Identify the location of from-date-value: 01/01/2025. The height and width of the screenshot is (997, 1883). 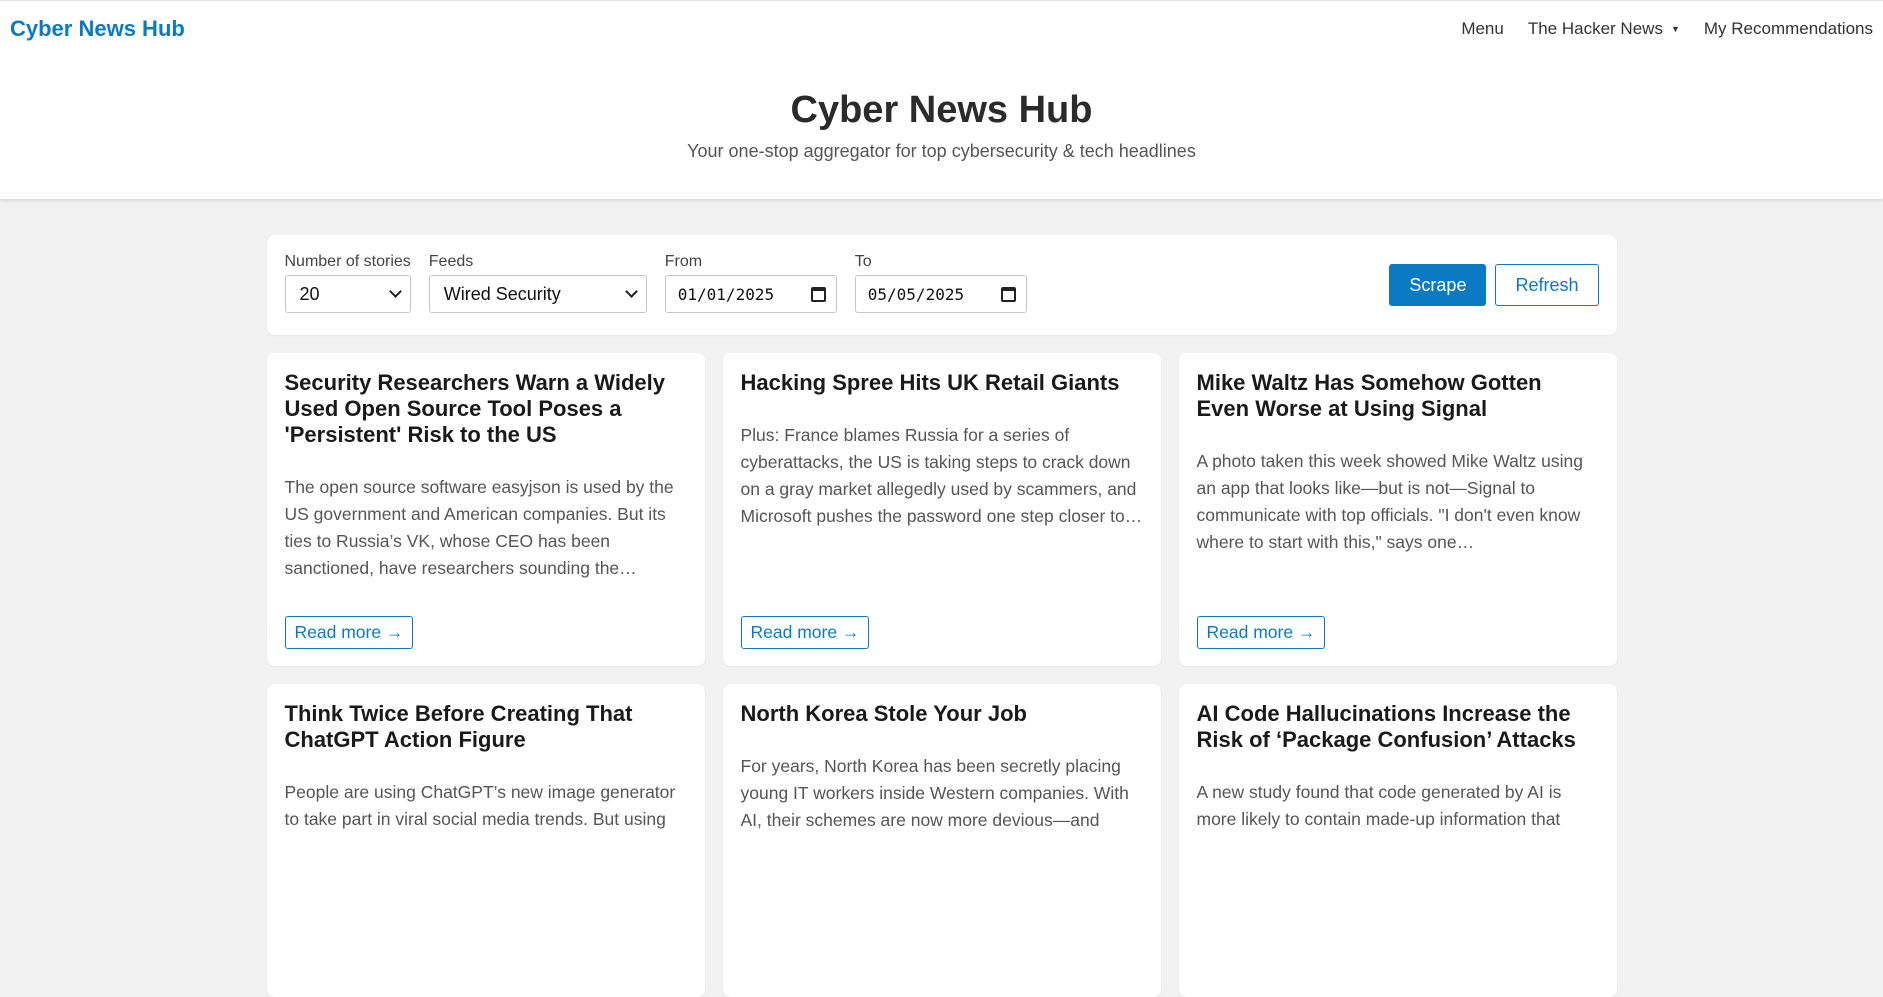
(726, 294).